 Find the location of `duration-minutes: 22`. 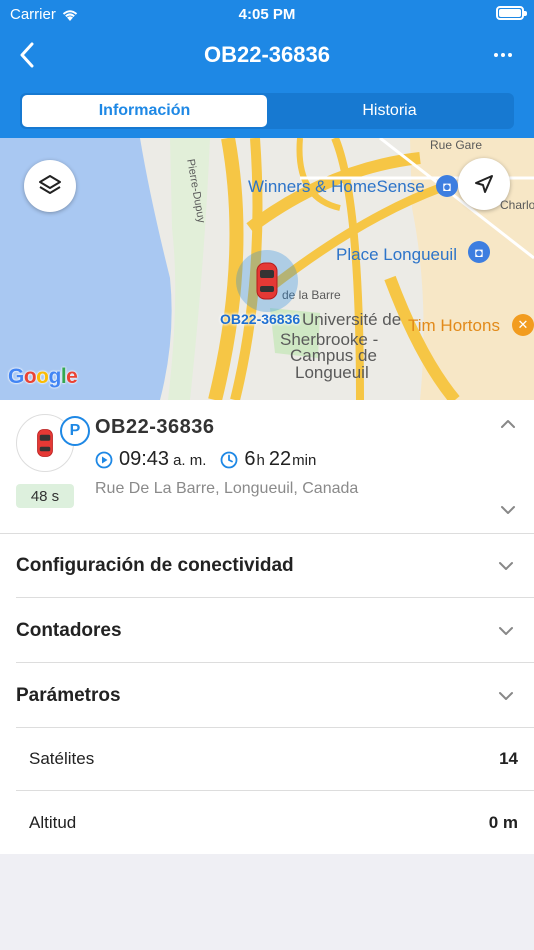

duration-minutes: 22 is located at coordinates (280, 459).